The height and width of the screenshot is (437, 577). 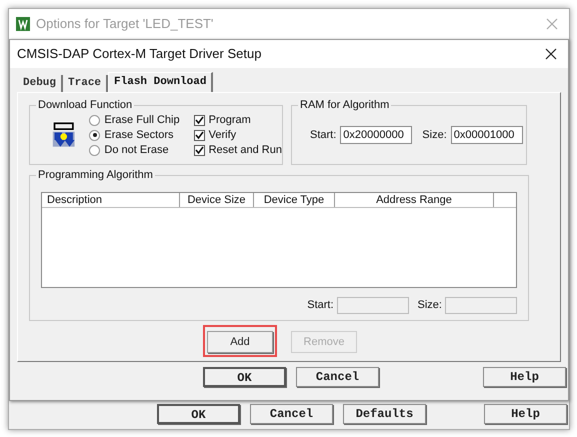 I want to click on radio-label: Erase Full Chip, so click(x=142, y=120).